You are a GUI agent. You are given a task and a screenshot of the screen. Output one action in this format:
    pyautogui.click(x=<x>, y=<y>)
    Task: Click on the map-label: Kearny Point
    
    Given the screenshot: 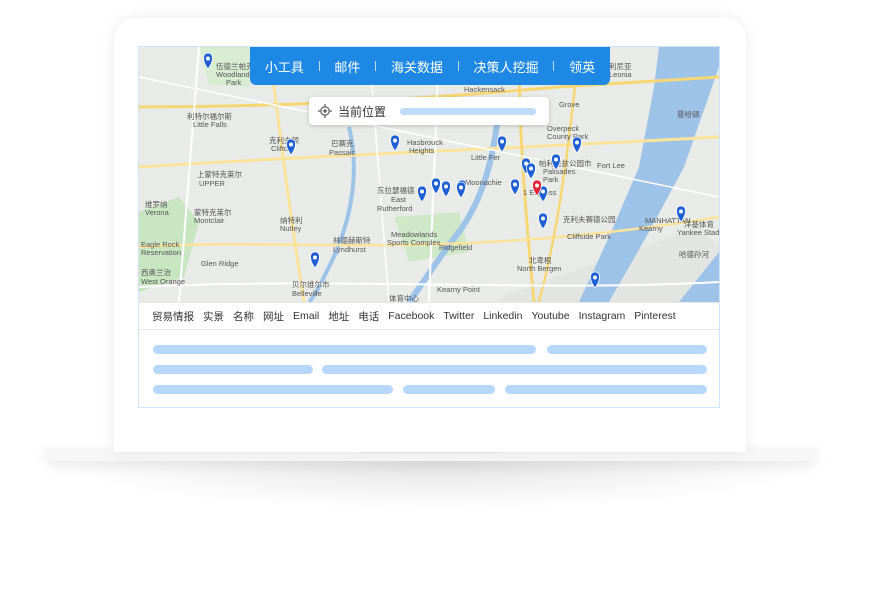 What is the action you would take?
    pyautogui.click(x=459, y=289)
    